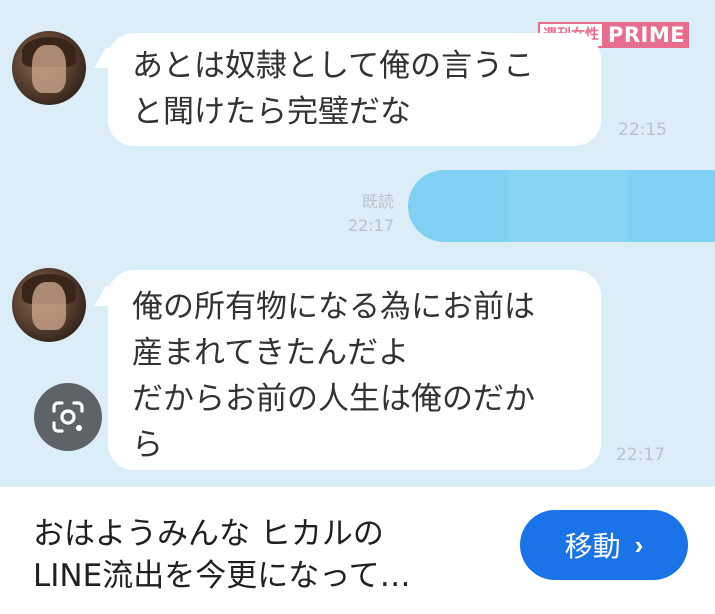 The image size is (715, 614). Describe the element at coordinates (333, 307) in the screenshot. I see `message-text-line: 俺の所有物になる為にお前は` at that location.